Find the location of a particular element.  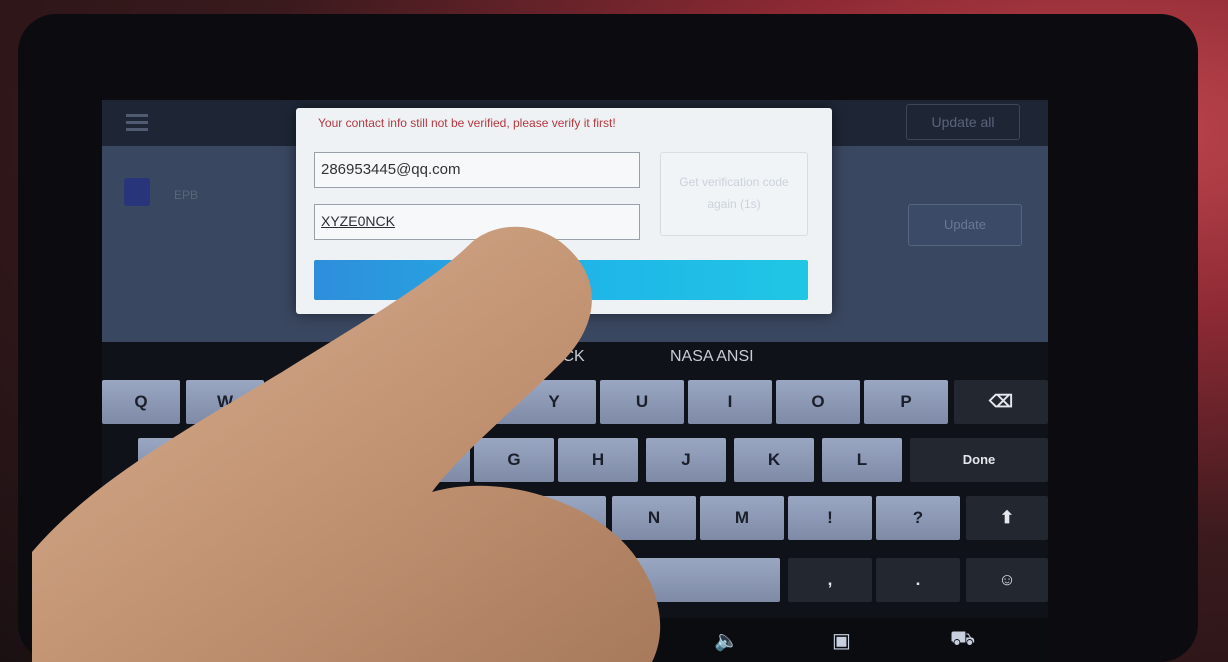

key-b: B is located at coordinates (566, 518).